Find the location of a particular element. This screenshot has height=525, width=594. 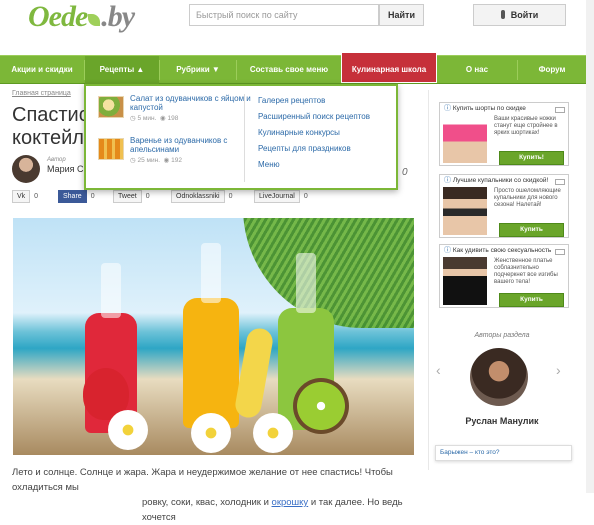

chevron-right-icon: › is located at coordinates (558, 370).